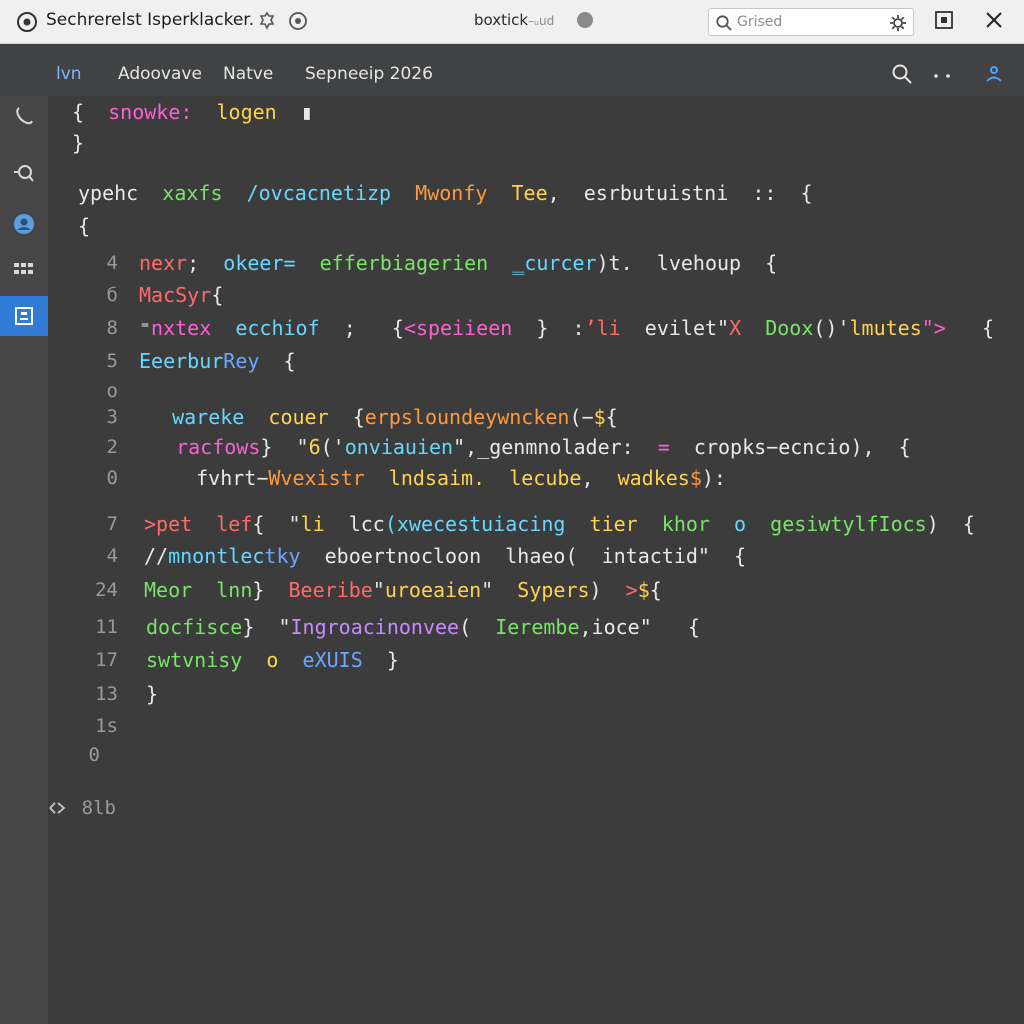  Describe the element at coordinates (194, 627) in the screenshot. I see `code-token: docfisce` at that location.